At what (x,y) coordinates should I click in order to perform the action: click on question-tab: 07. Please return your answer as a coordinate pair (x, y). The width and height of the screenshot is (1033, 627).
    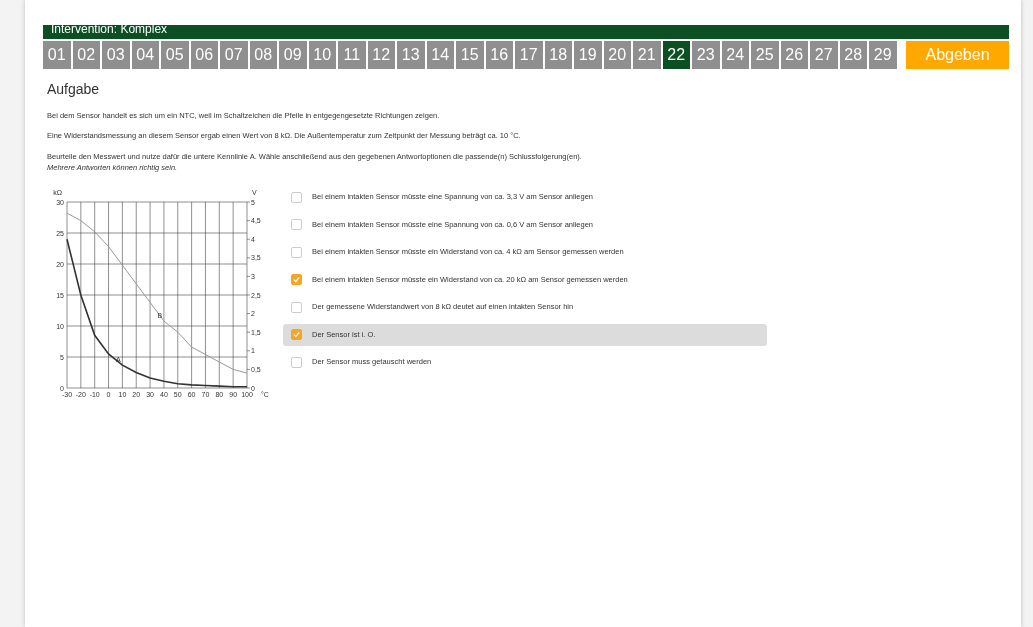
    Looking at the image, I should click on (234, 55).